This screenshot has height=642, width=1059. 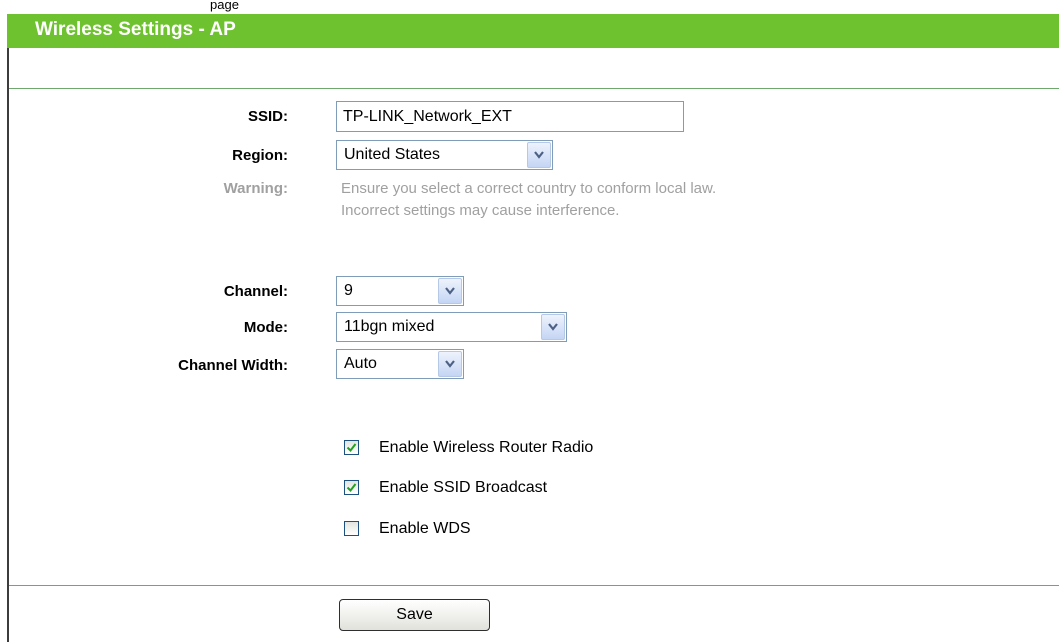 What do you see at coordinates (267, 116) in the screenshot?
I see `ssid-label: SSID:` at bounding box center [267, 116].